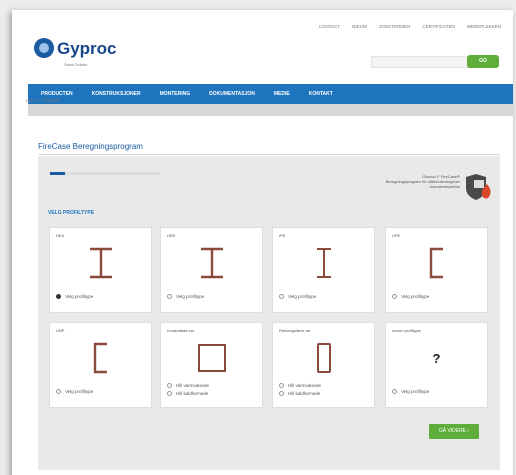  Describe the element at coordinates (484, 26) in the screenshot. I see `top-link: WERKPLEKKEN` at that location.